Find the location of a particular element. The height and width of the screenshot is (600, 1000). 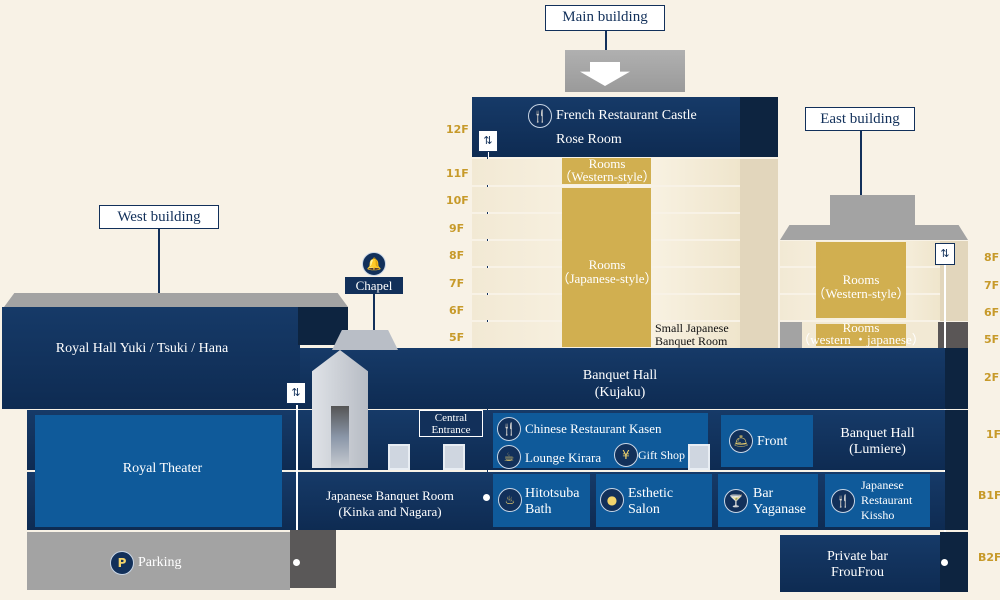

label: Bar is located at coordinates (763, 493).